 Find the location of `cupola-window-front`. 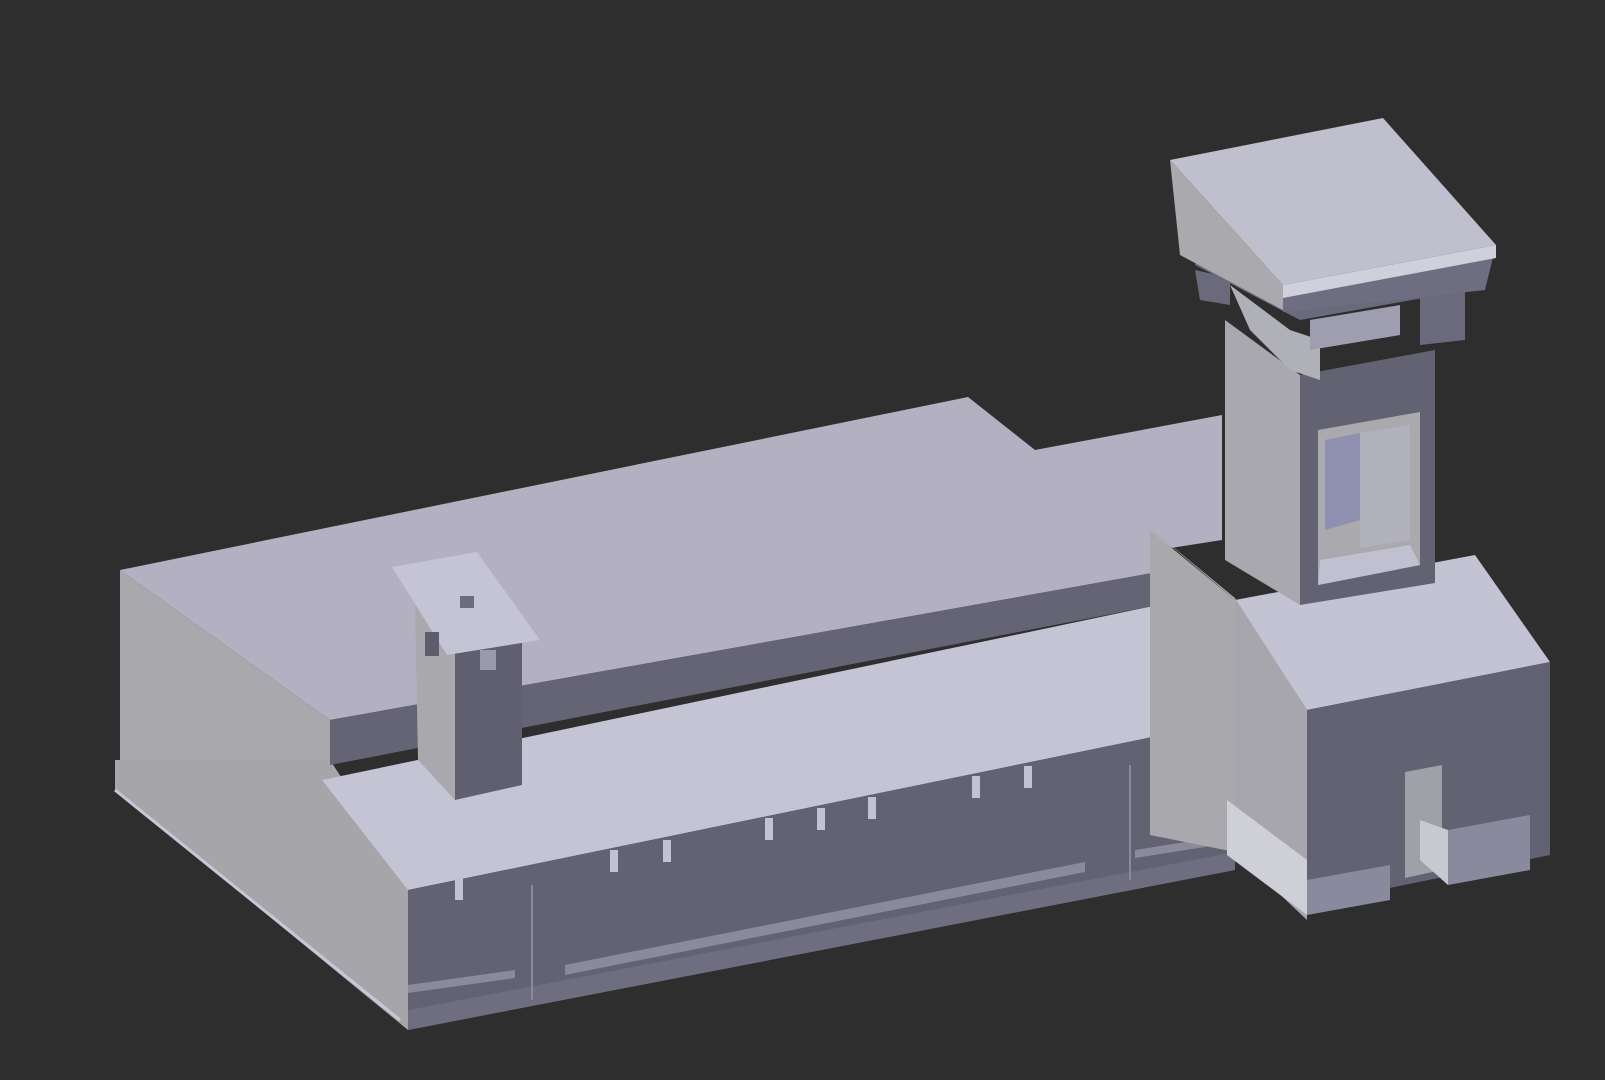

cupola-window-front is located at coordinates (488, 660).